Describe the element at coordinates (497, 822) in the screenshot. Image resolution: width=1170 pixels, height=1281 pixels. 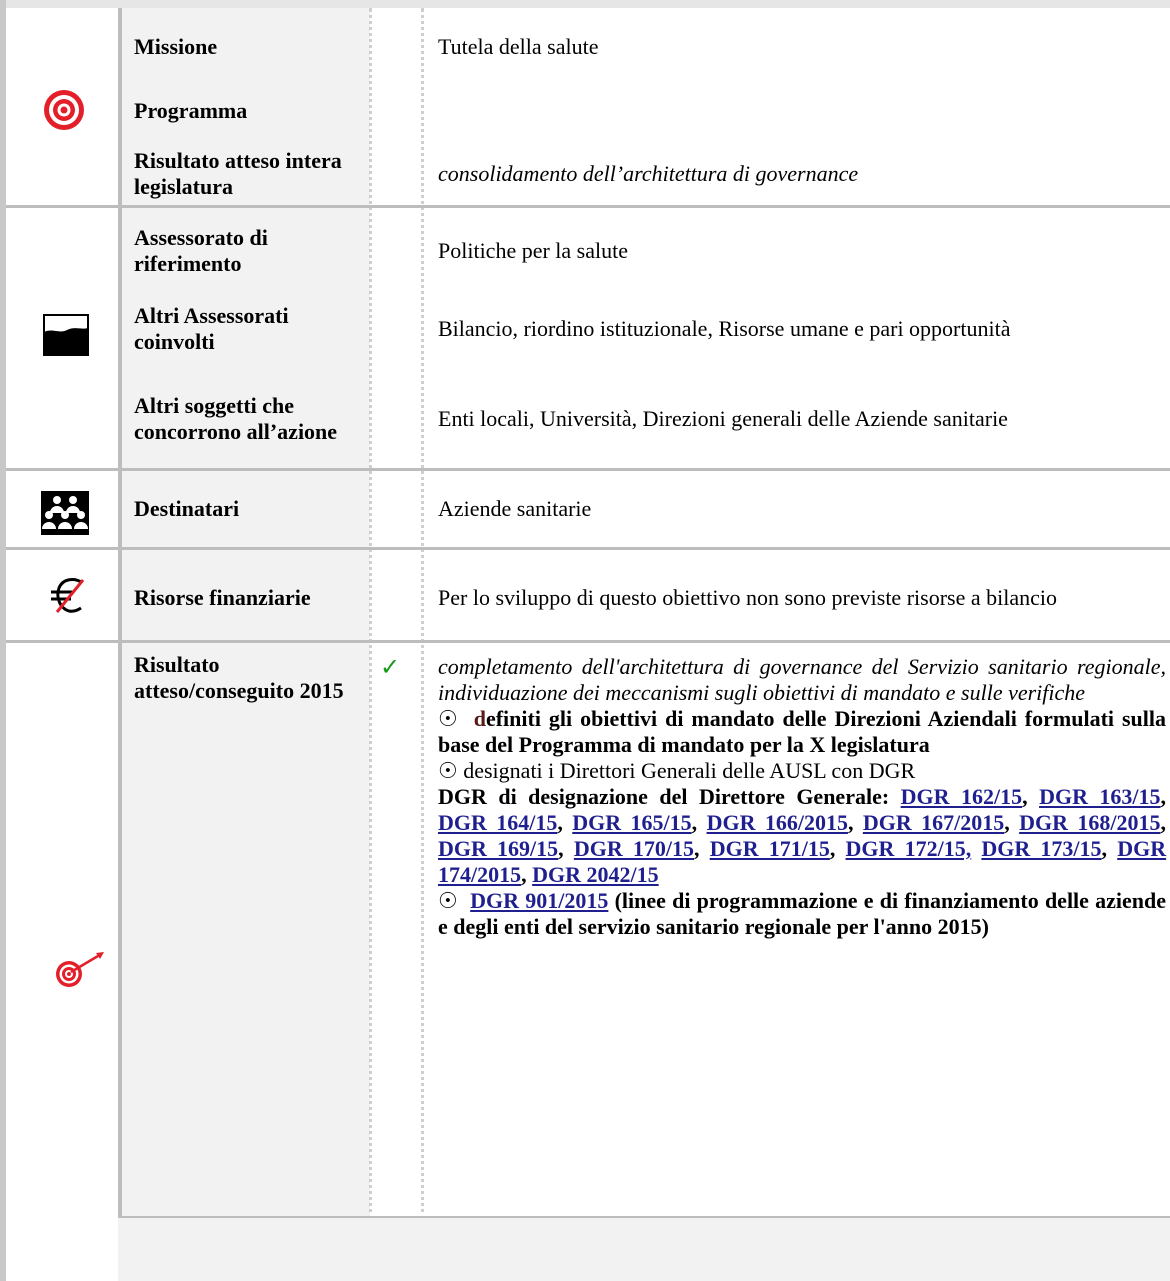
I see `dgr-link: DGR 164/15` at that location.